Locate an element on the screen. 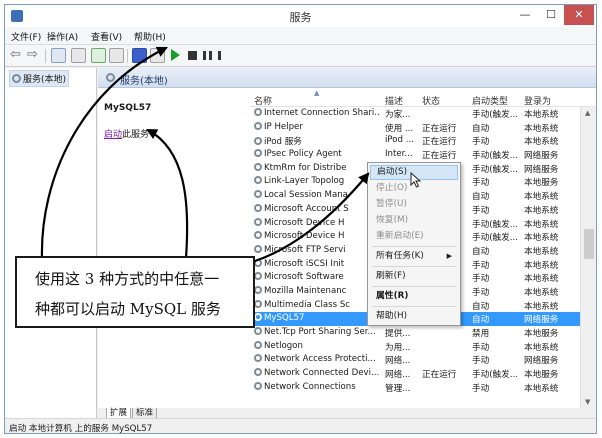 This screenshot has height=438, width=602. export-list-icon is located at coordinates (116, 55).